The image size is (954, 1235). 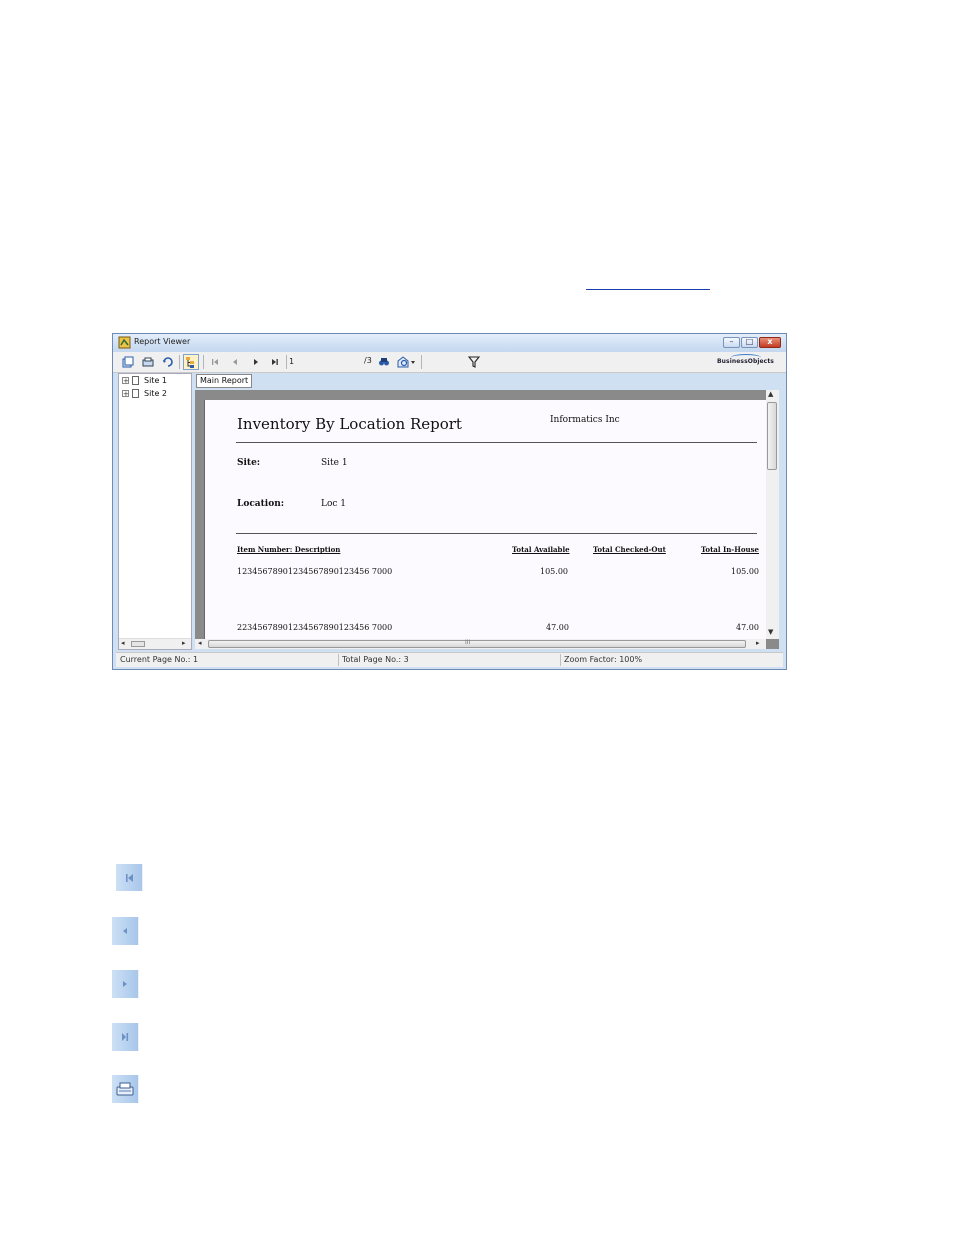 I want to click on total-page-status: Total Page No.: 3, so click(x=375, y=659).